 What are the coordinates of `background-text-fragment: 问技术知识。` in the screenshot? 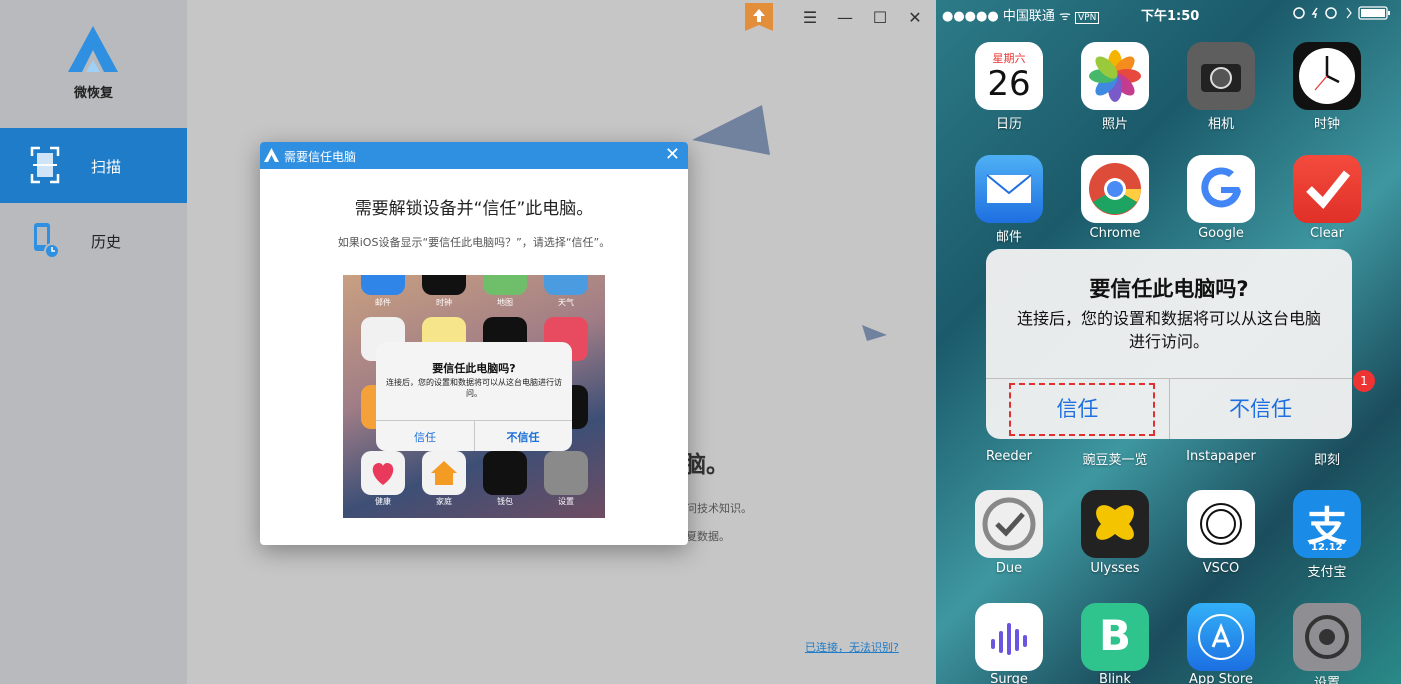 It's located at (719, 508).